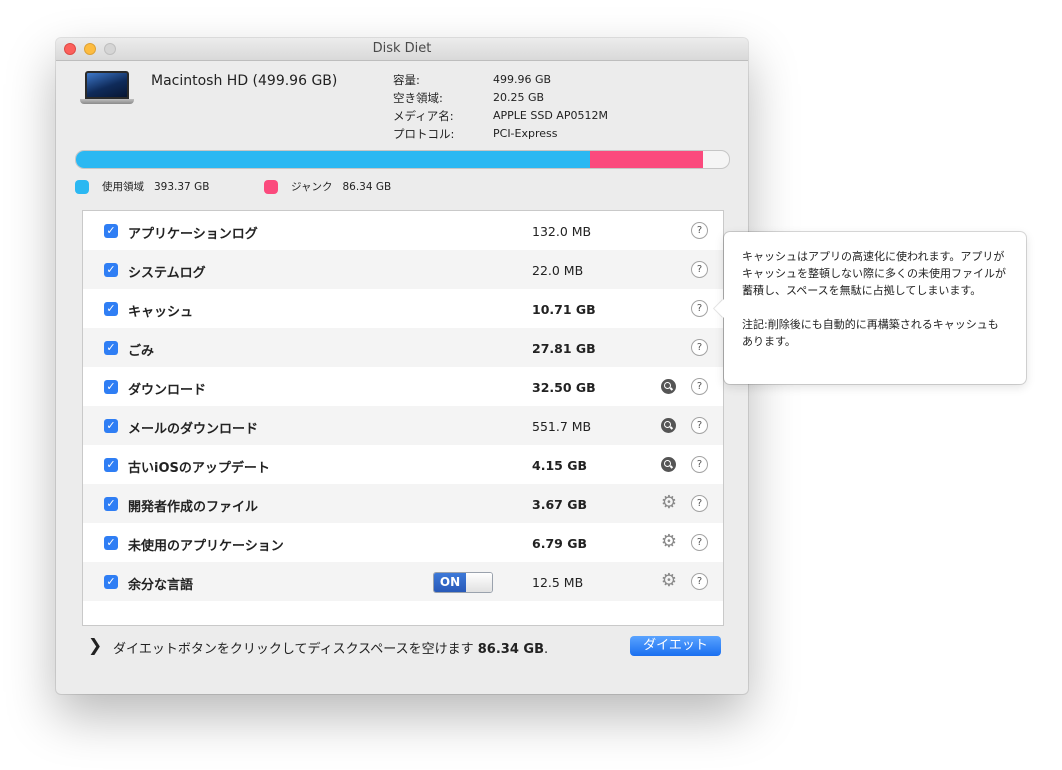  What do you see at coordinates (403, 386) in the screenshot?
I see `list-item: ✓ ダウンロード 32.50 GB ?` at bounding box center [403, 386].